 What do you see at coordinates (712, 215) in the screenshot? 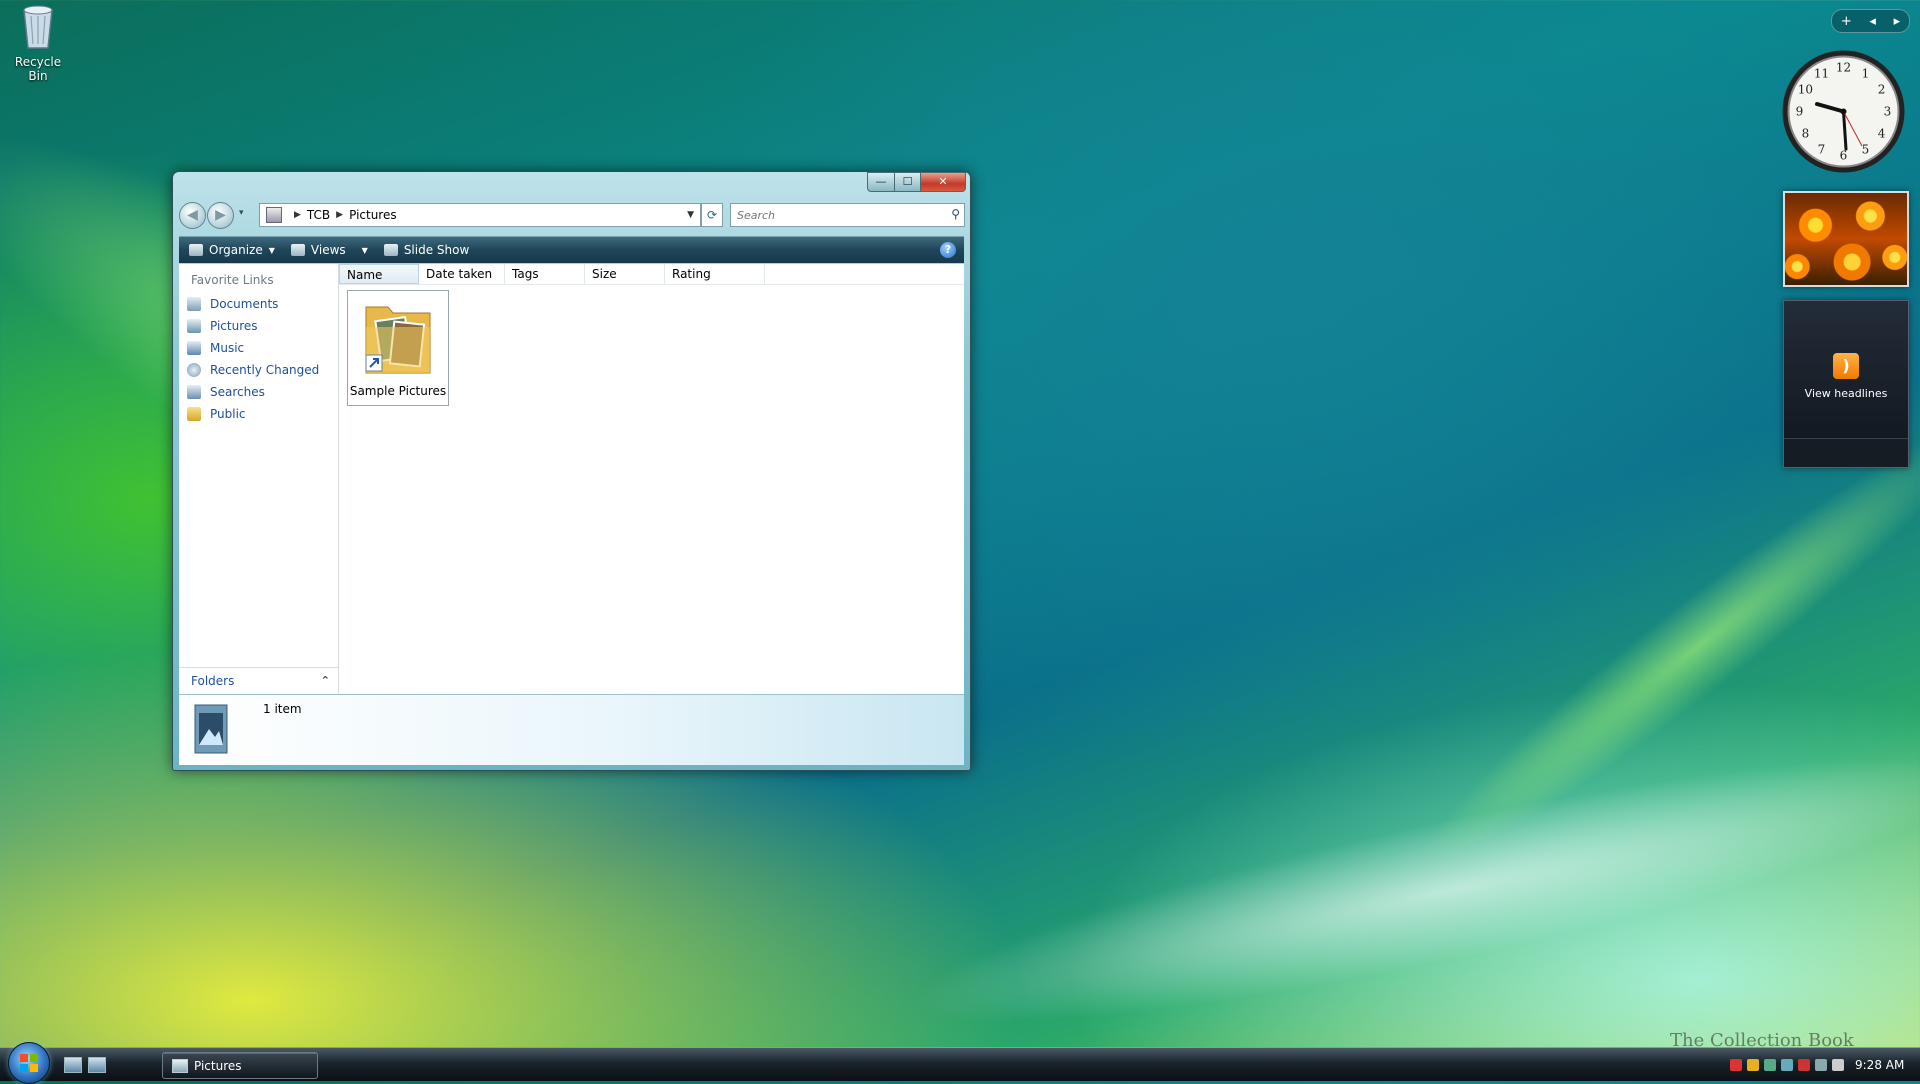
I see `refresh-button: ⟳` at bounding box center [712, 215].